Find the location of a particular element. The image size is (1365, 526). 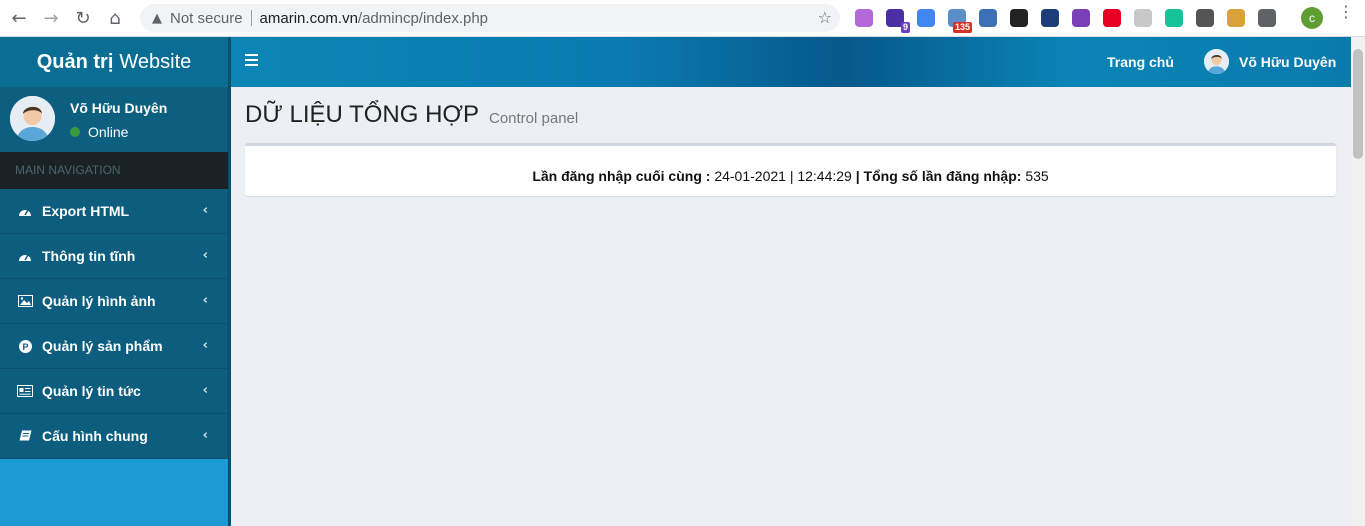

sidebar-item-settings: Cấu hình chung ‹ is located at coordinates (114, 436).